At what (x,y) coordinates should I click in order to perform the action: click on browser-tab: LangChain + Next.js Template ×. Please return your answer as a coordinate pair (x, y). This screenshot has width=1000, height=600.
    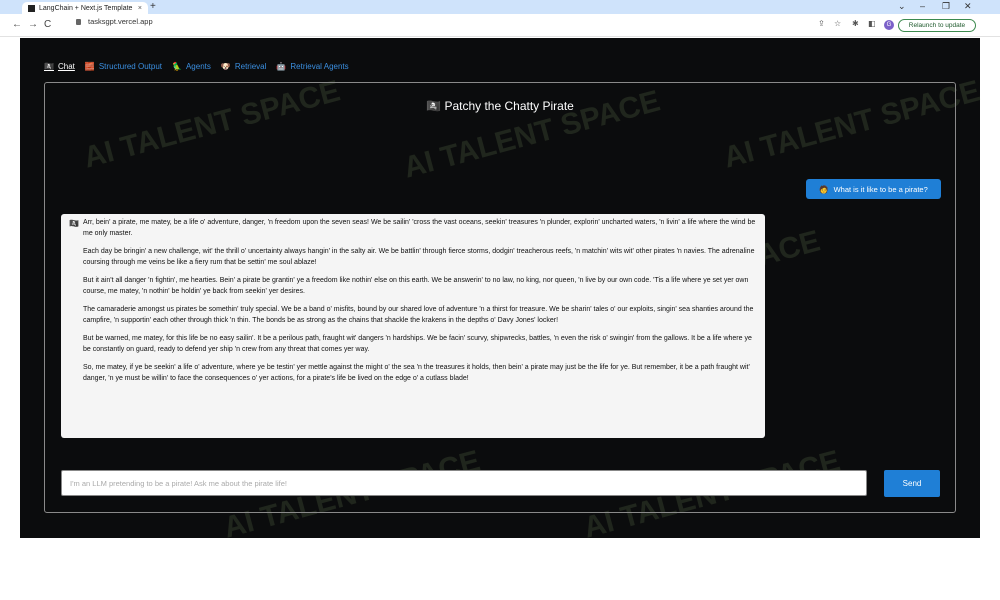
    Looking at the image, I should click on (85, 8).